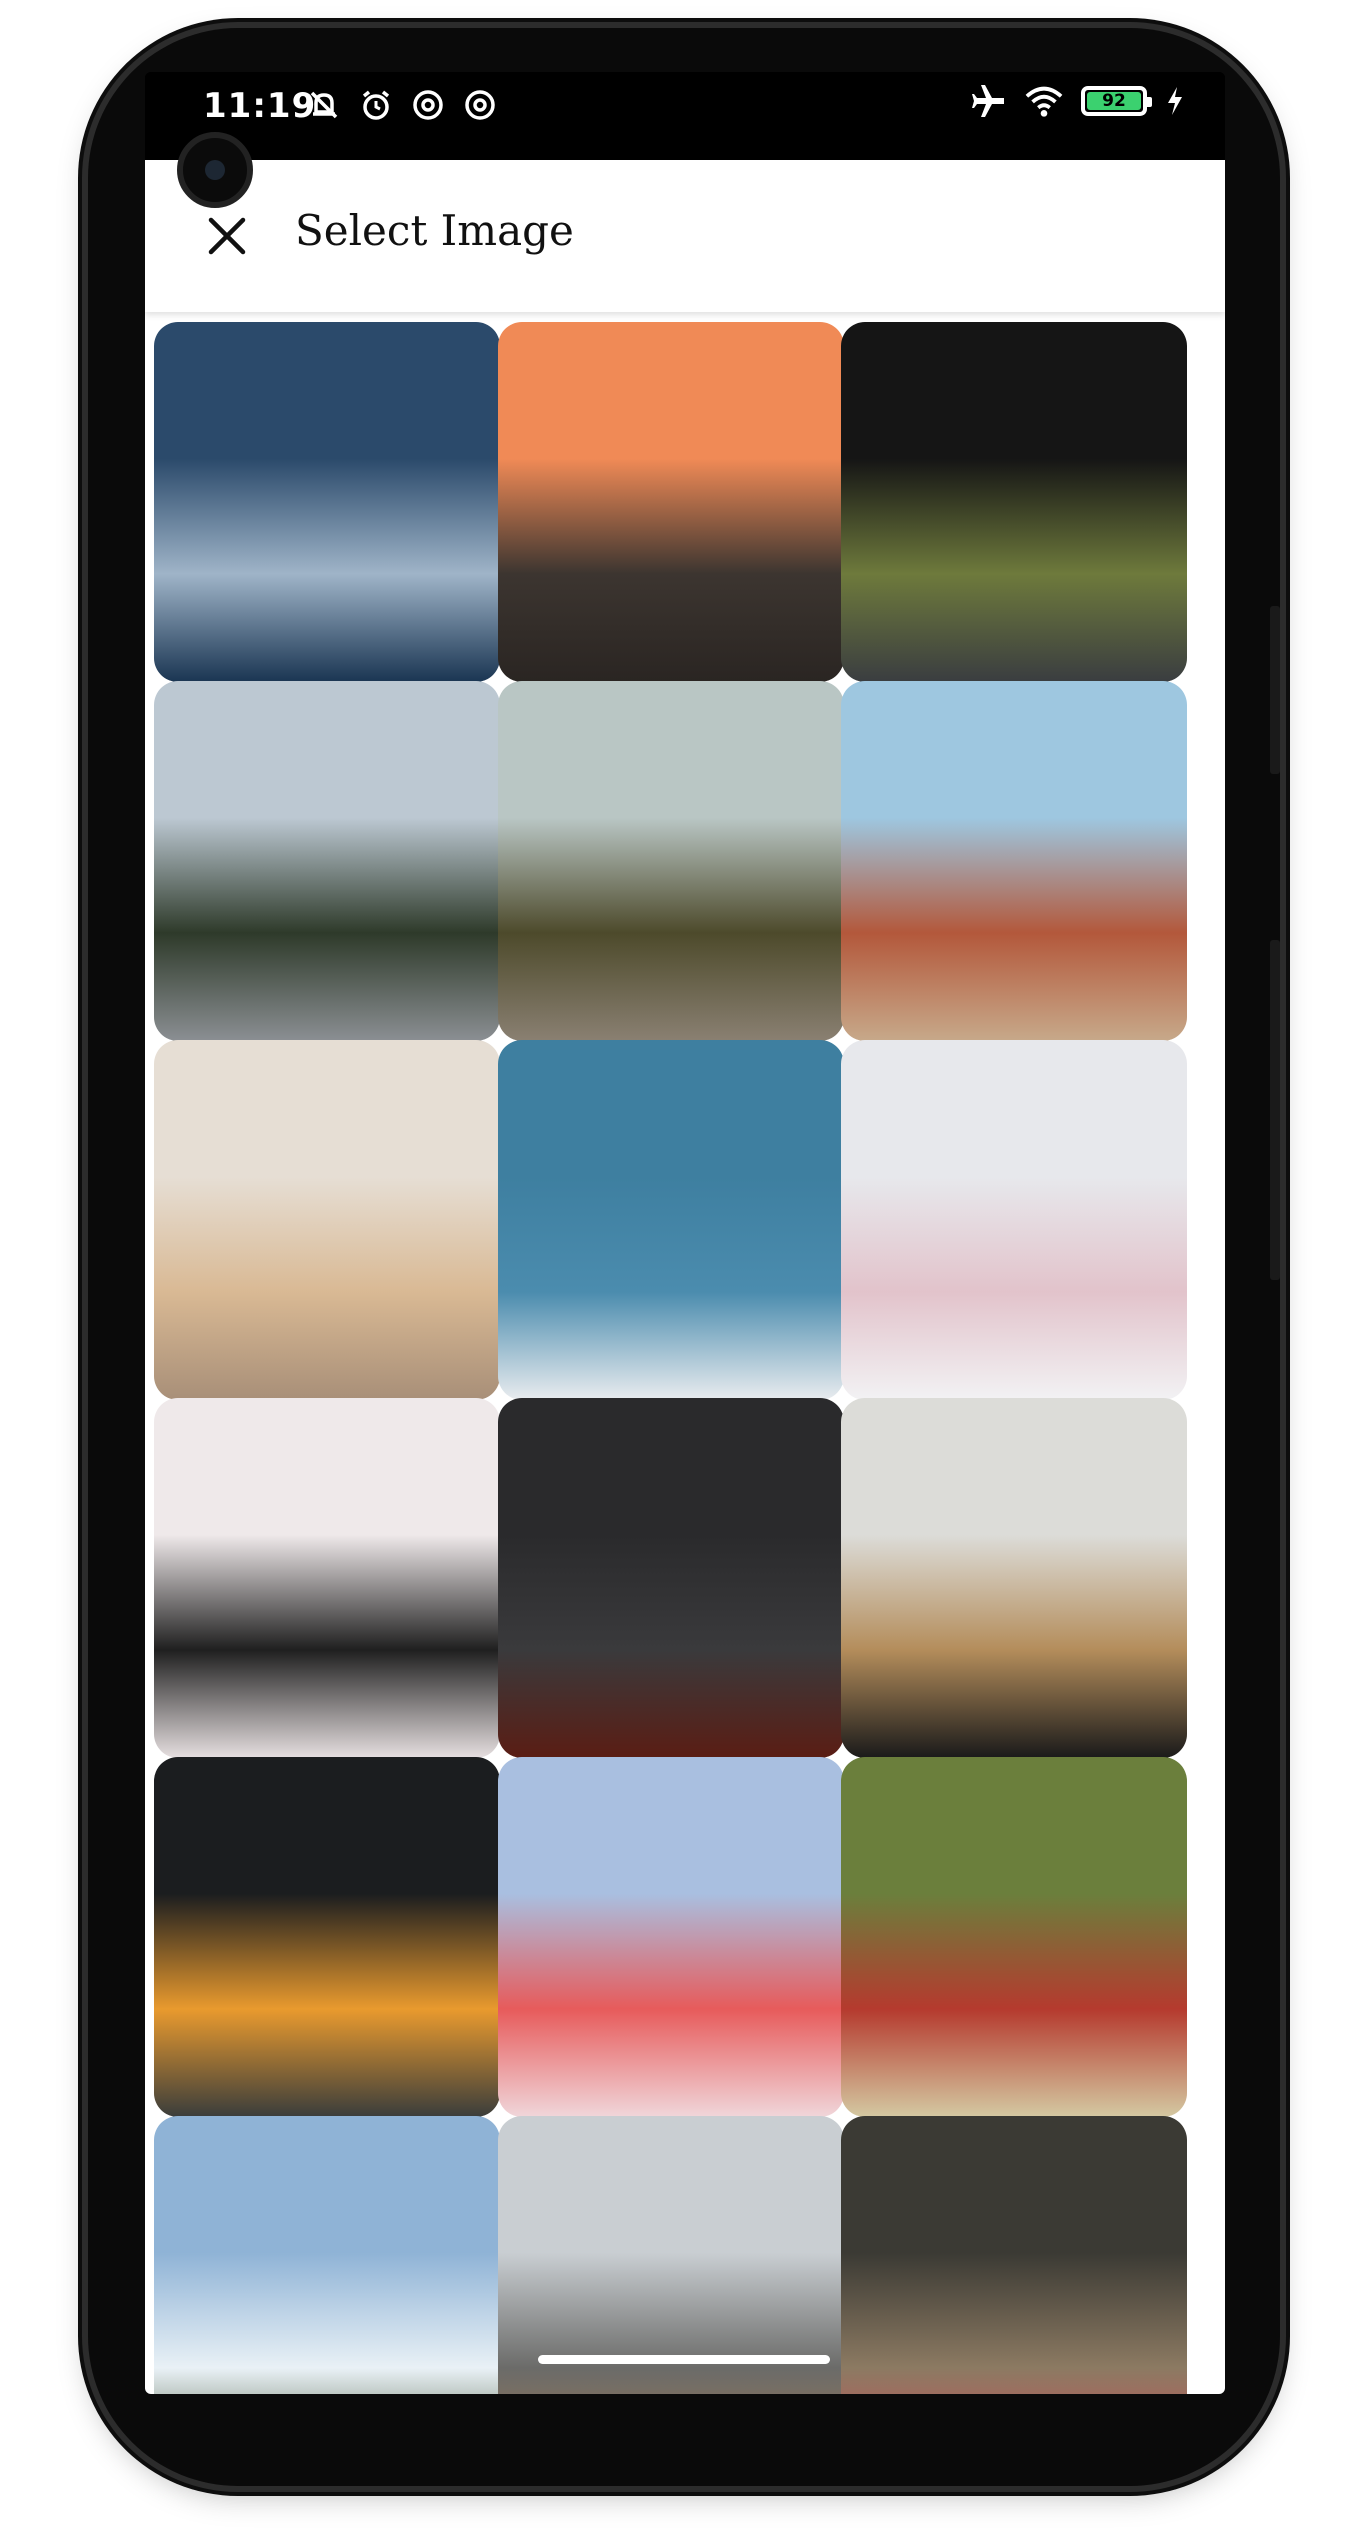 The width and height of the screenshot is (1370, 2534). Describe the element at coordinates (327, 1937) in the screenshot. I see `image-pancakes` at that location.